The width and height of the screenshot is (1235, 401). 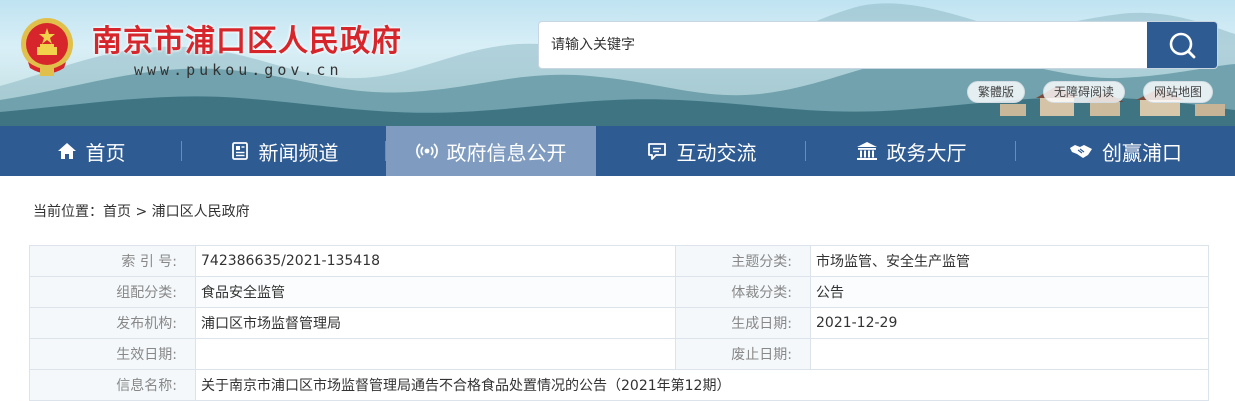 I want to click on breadcrumb-district-link: 浦口区人民政府, so click(x=201, y=212).